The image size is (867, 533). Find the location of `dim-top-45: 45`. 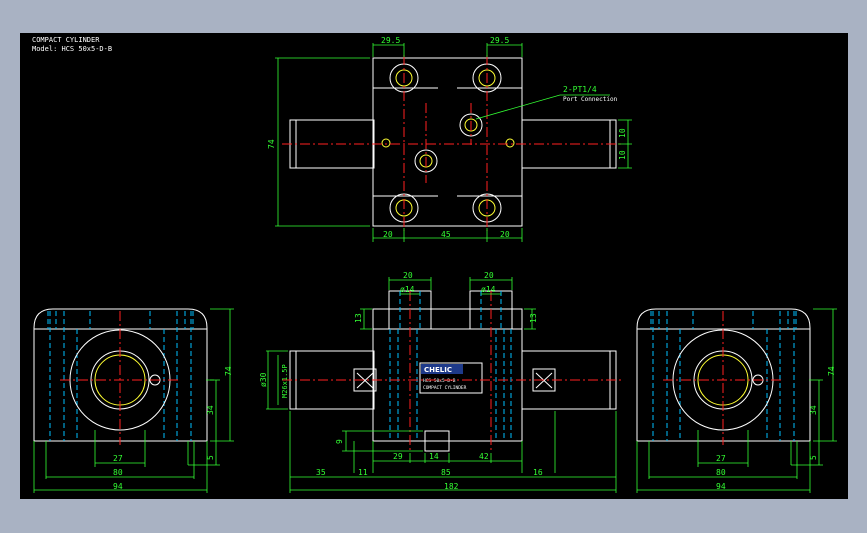

dim-top-45: 45 is located at coordinates (446, 234).